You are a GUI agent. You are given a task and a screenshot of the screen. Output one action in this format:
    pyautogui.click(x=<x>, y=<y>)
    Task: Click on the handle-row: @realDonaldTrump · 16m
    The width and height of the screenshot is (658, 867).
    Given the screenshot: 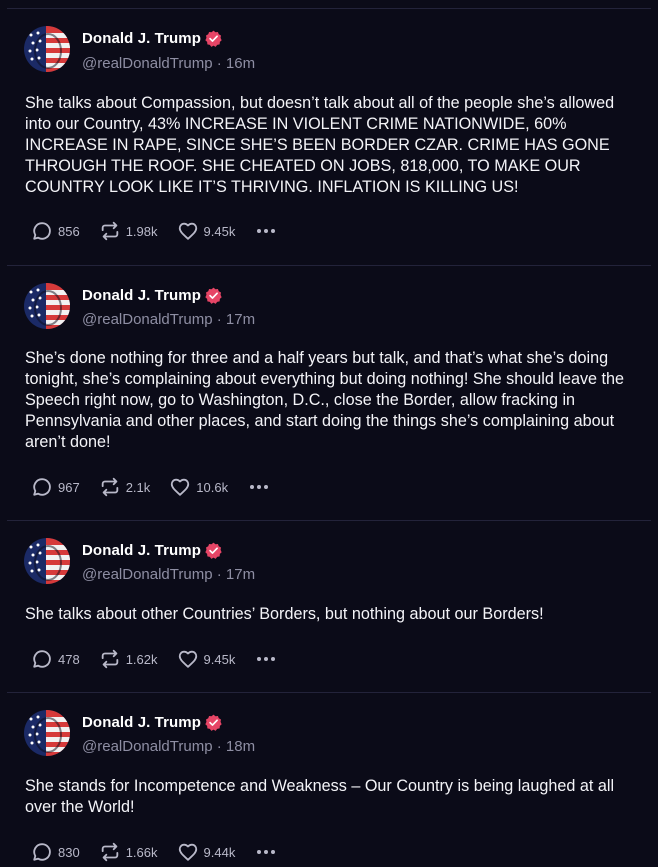 What is the action you would take?
    pyautogui.click(x=168, y=63)
    